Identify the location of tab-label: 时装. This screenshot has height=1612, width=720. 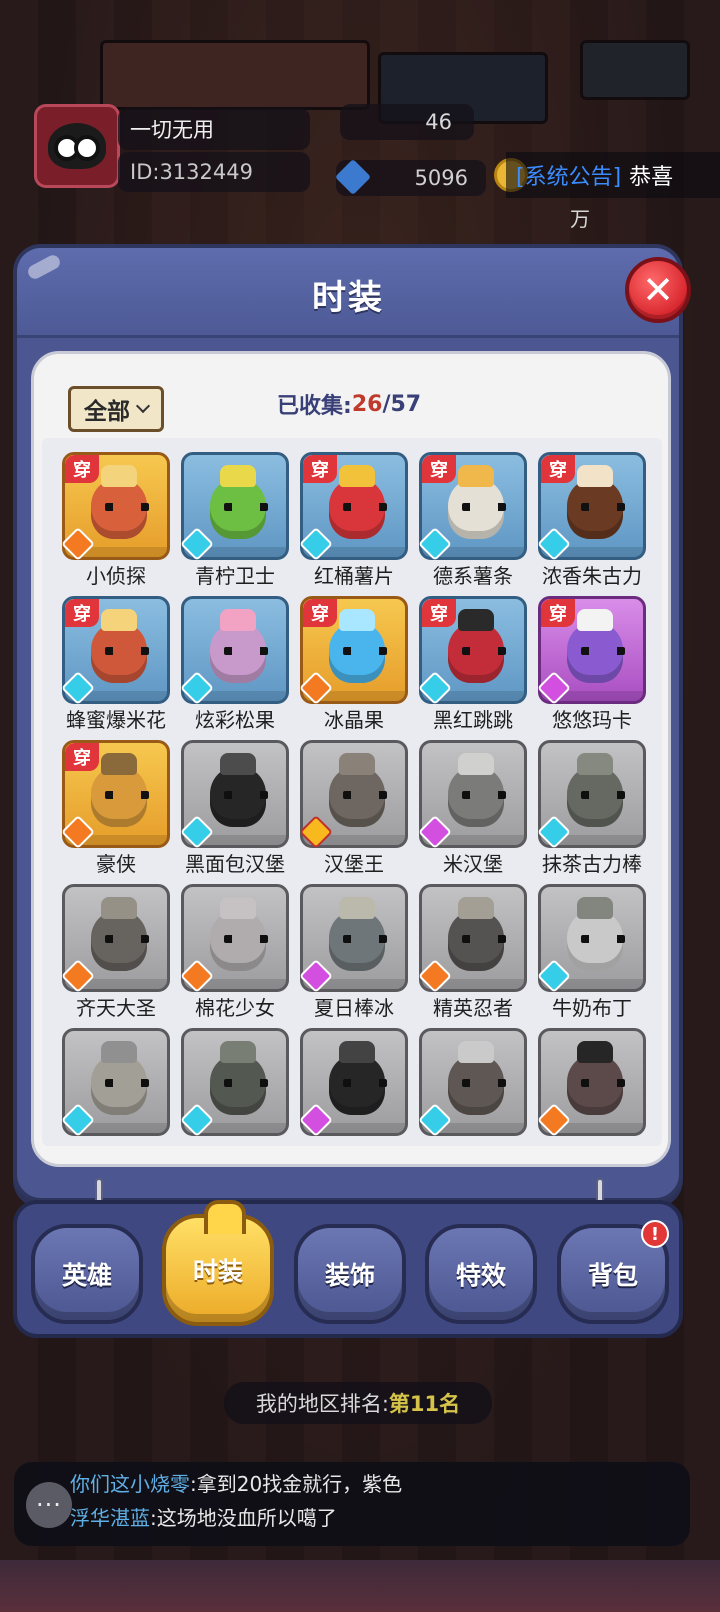
(217, 1271).